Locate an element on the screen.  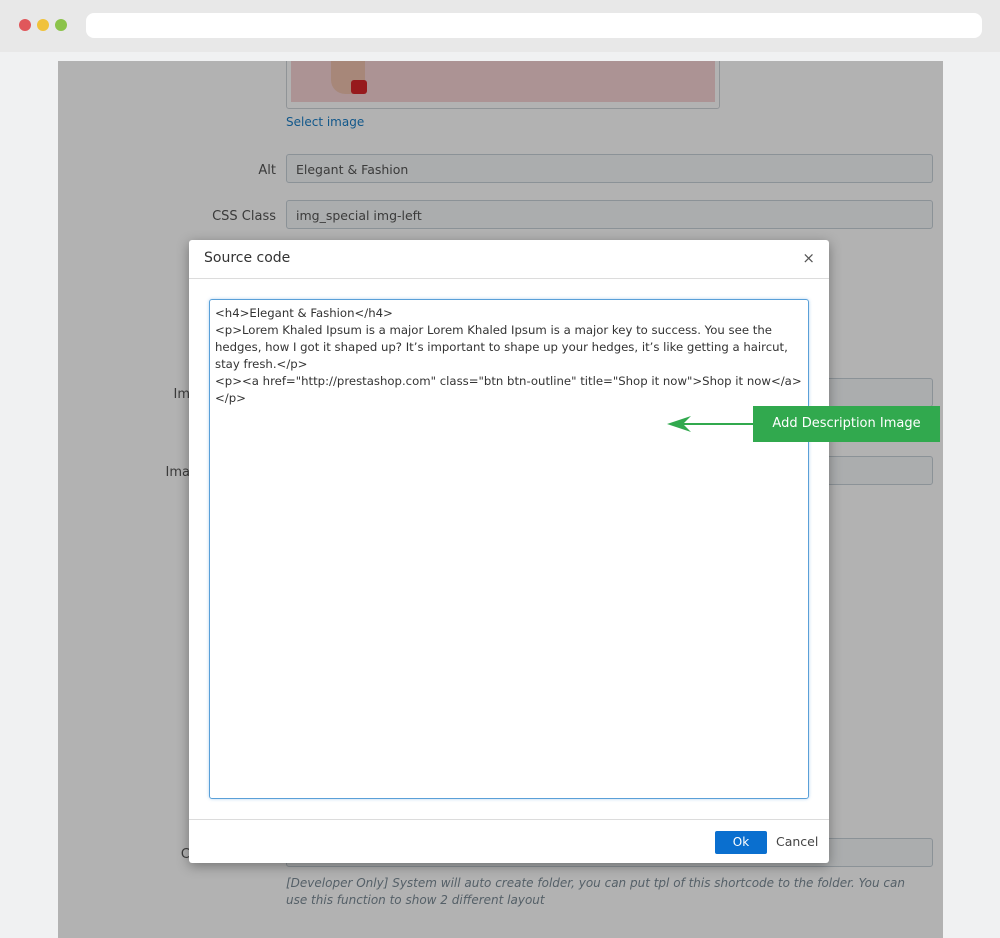
window-close-dot is located at coordinates (25, 25).